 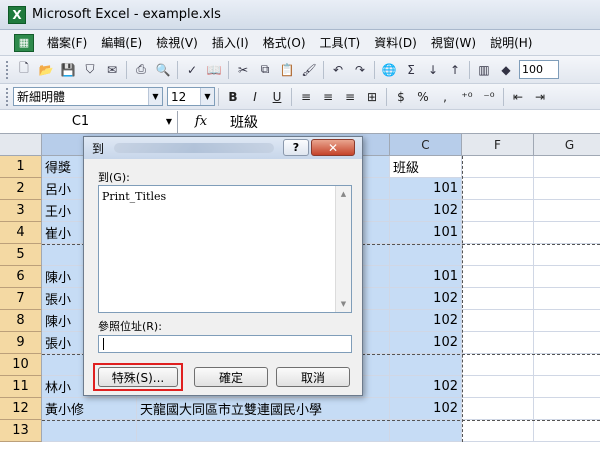 I want to click on row-header: 4, so click(x=21, y=233).